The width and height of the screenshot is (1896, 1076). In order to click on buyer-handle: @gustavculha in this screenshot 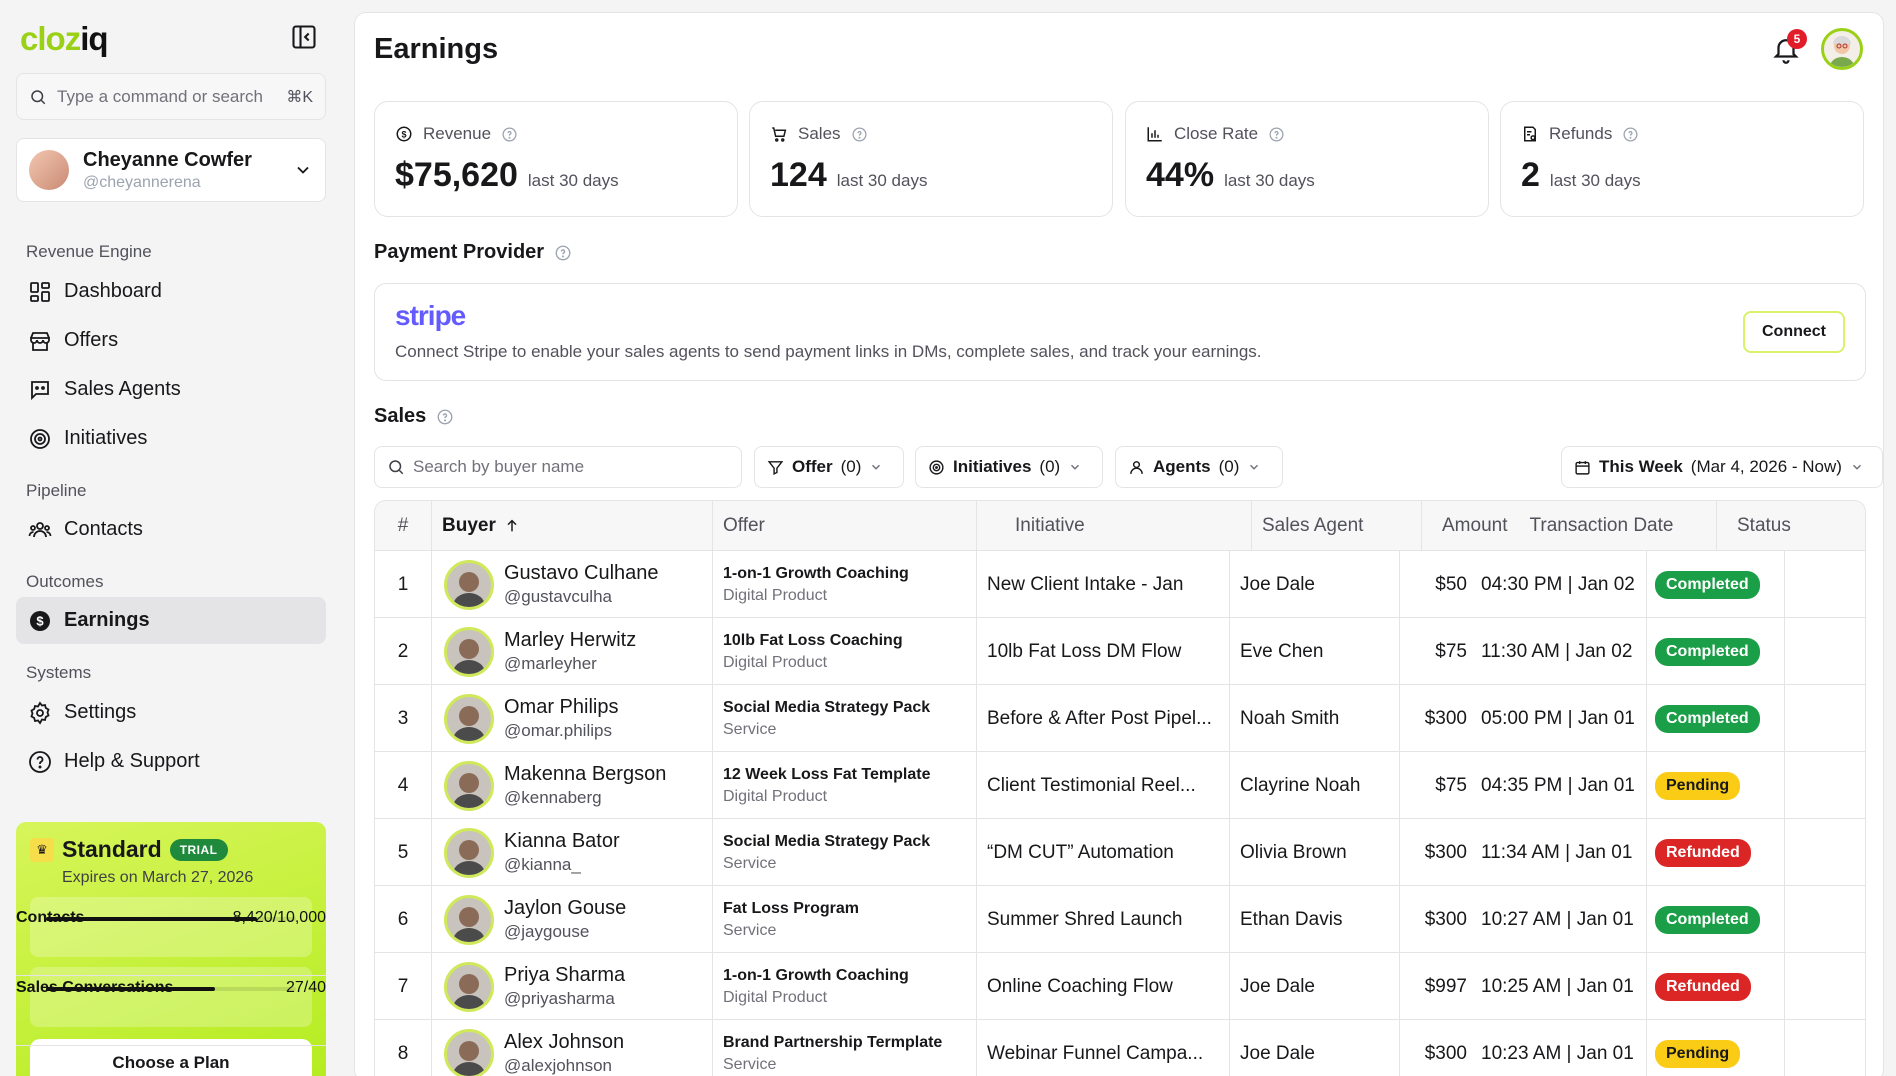, I will do `click(558, 596)`.